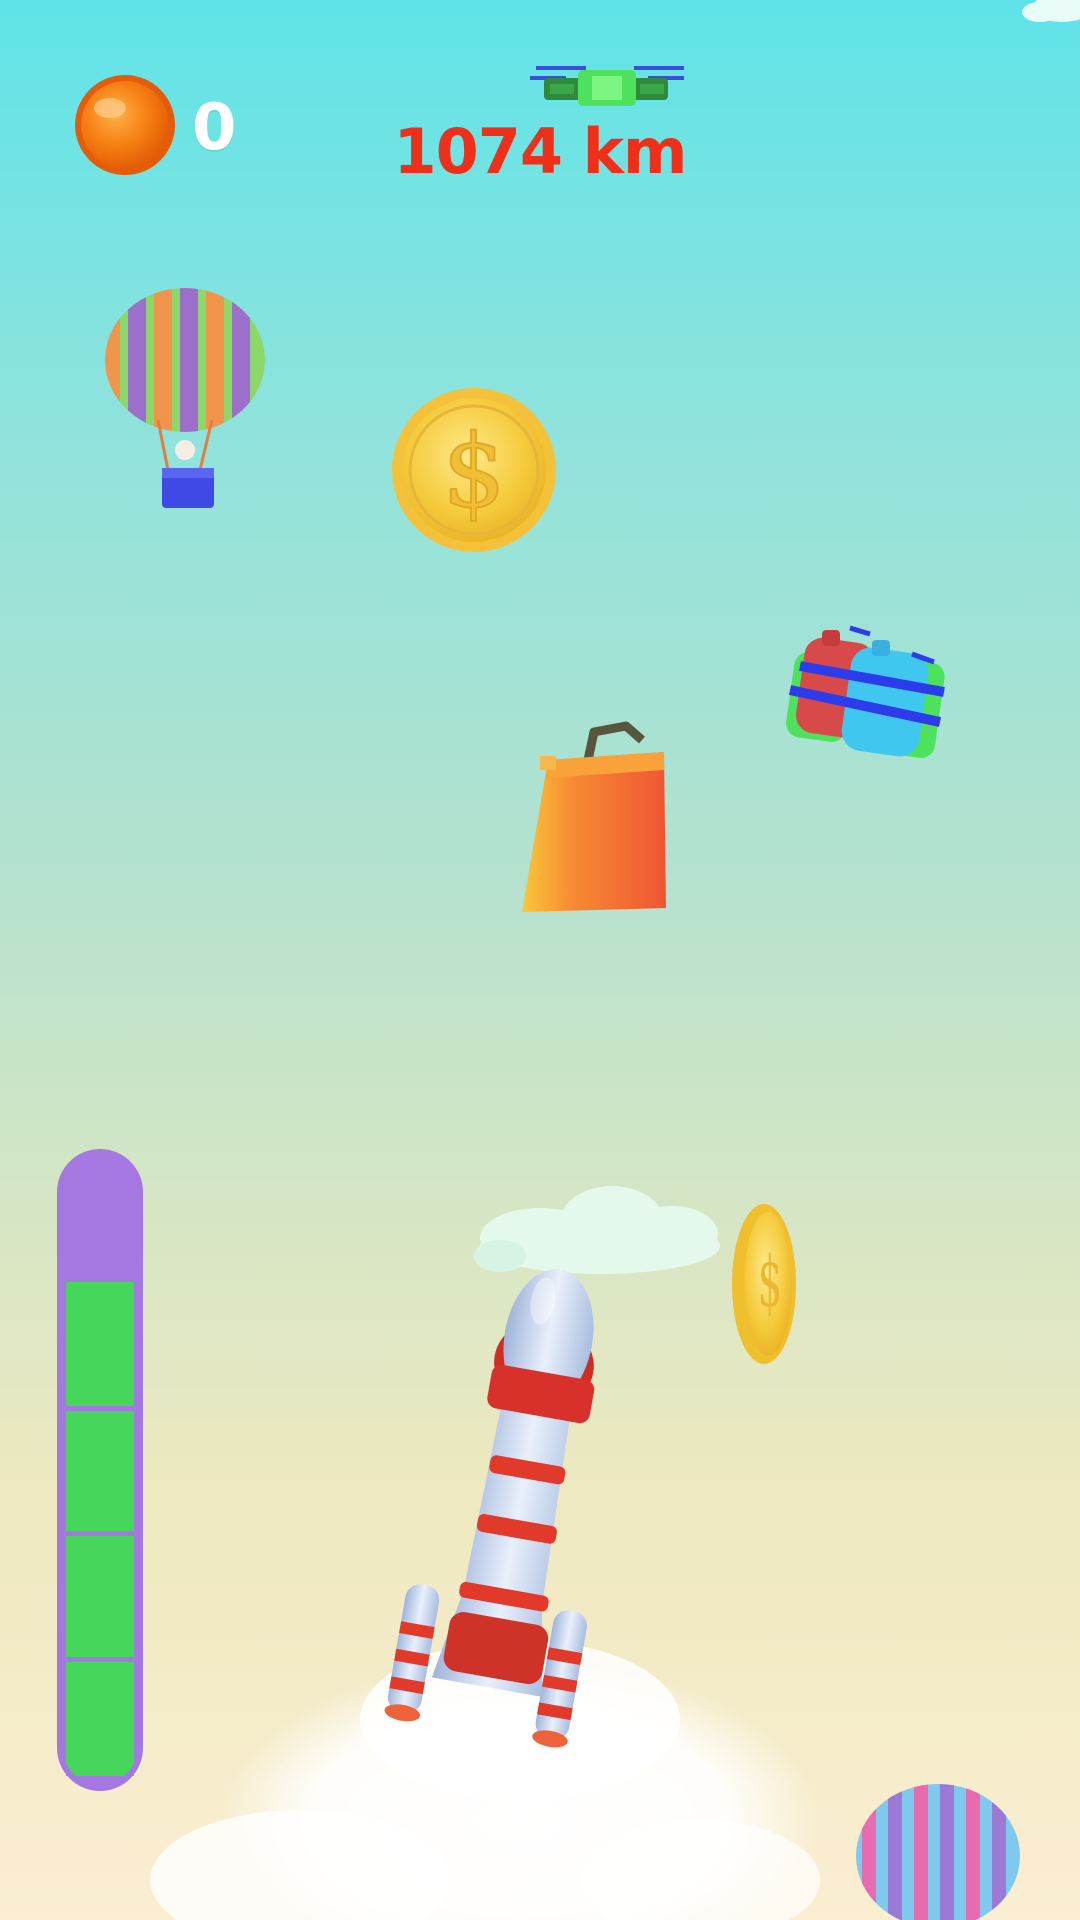 The height and width of the screenshot is (1920, 1080). I want to click on hud-coin-icon, so click(125, 125).